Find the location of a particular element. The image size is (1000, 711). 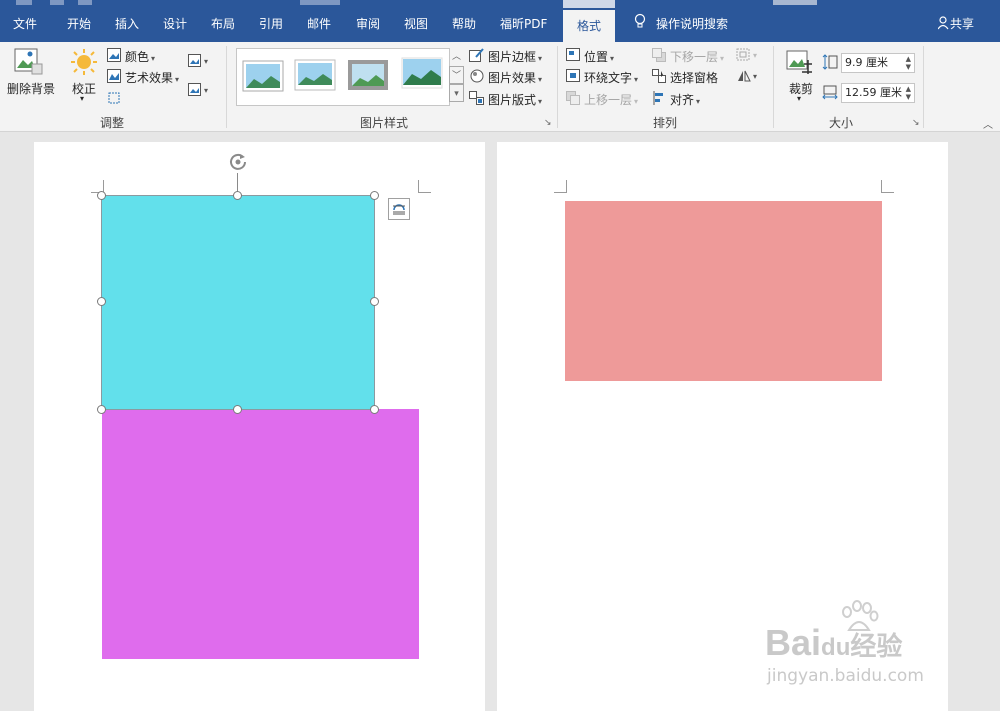

quick-access-undo-icon is located at coordinates (57, 2).